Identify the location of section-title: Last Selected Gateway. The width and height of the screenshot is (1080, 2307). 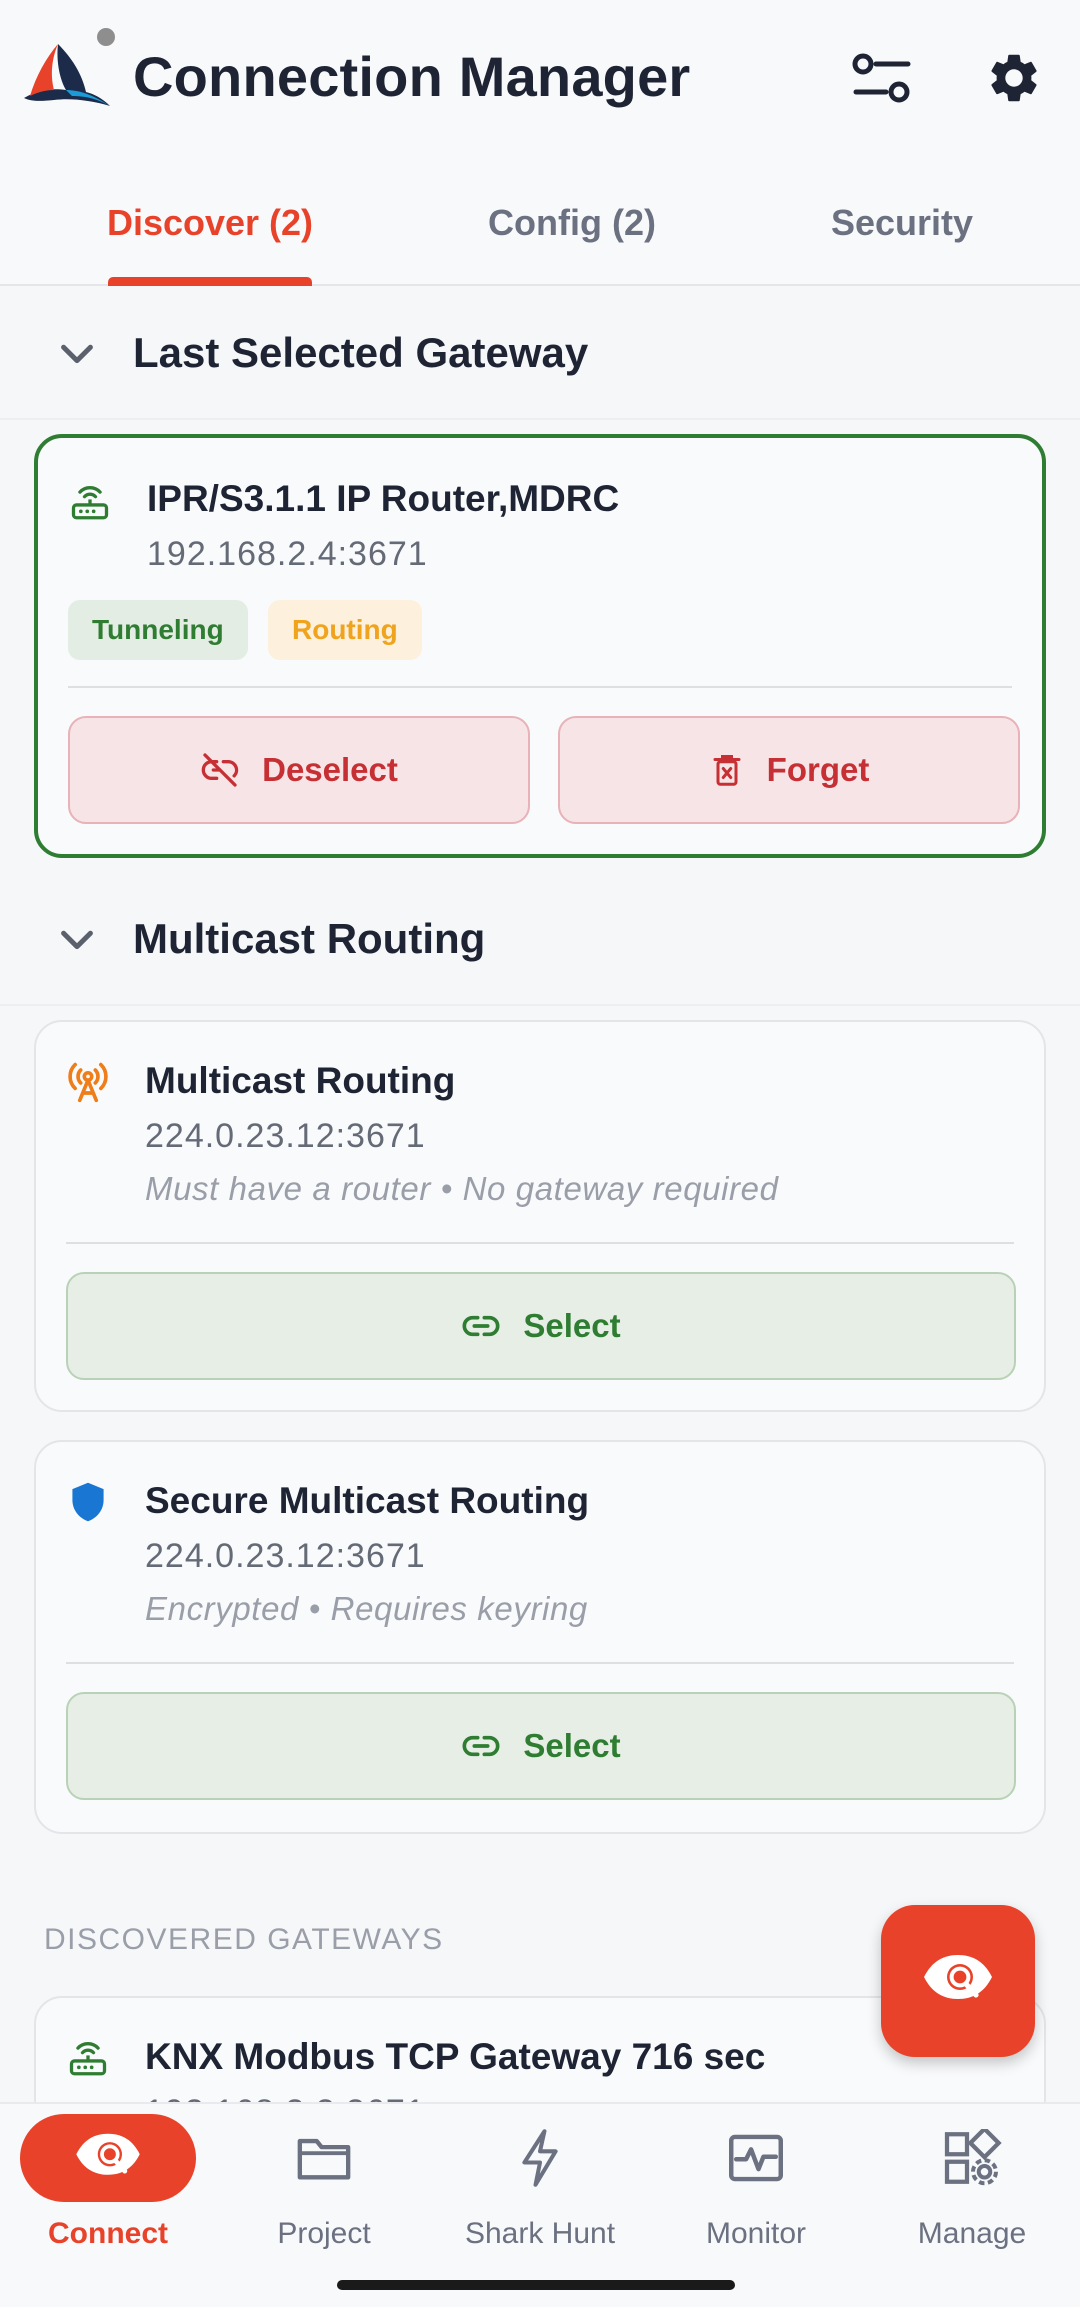
(361, 352).